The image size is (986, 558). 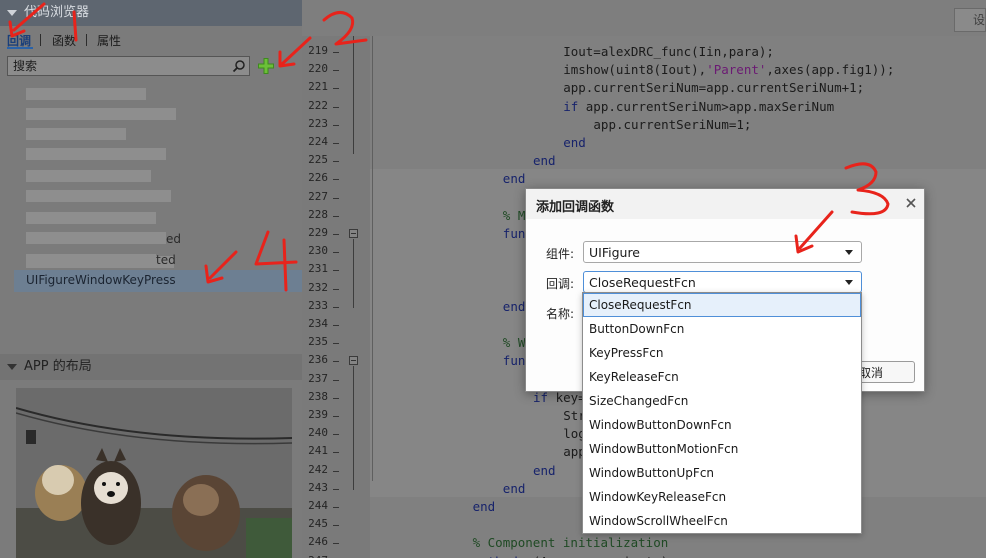 What do you see at coordinates (318, 105) in the screenshot?
I see `line-number: 222` at bounding box center [318, 105].